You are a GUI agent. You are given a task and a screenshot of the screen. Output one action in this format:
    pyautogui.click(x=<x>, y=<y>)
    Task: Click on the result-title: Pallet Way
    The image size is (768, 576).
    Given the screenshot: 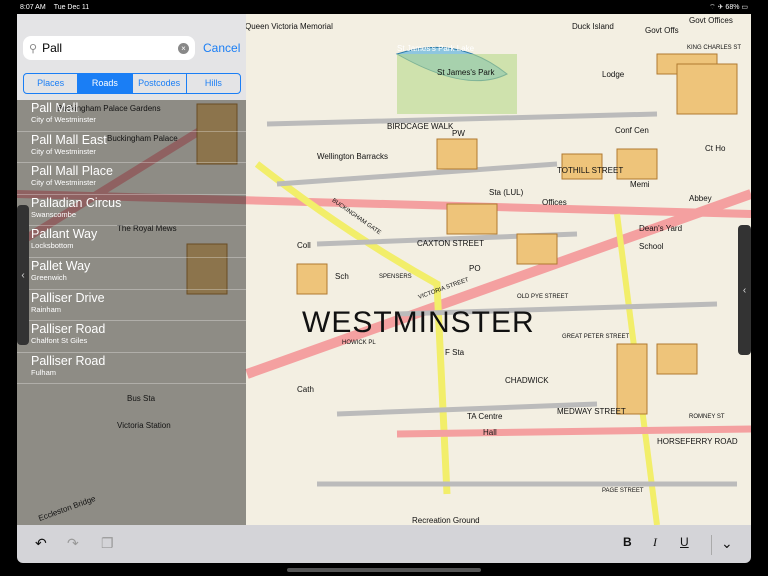 What is the action you would take?
    pyautogui.click(x=61, y=265)
    